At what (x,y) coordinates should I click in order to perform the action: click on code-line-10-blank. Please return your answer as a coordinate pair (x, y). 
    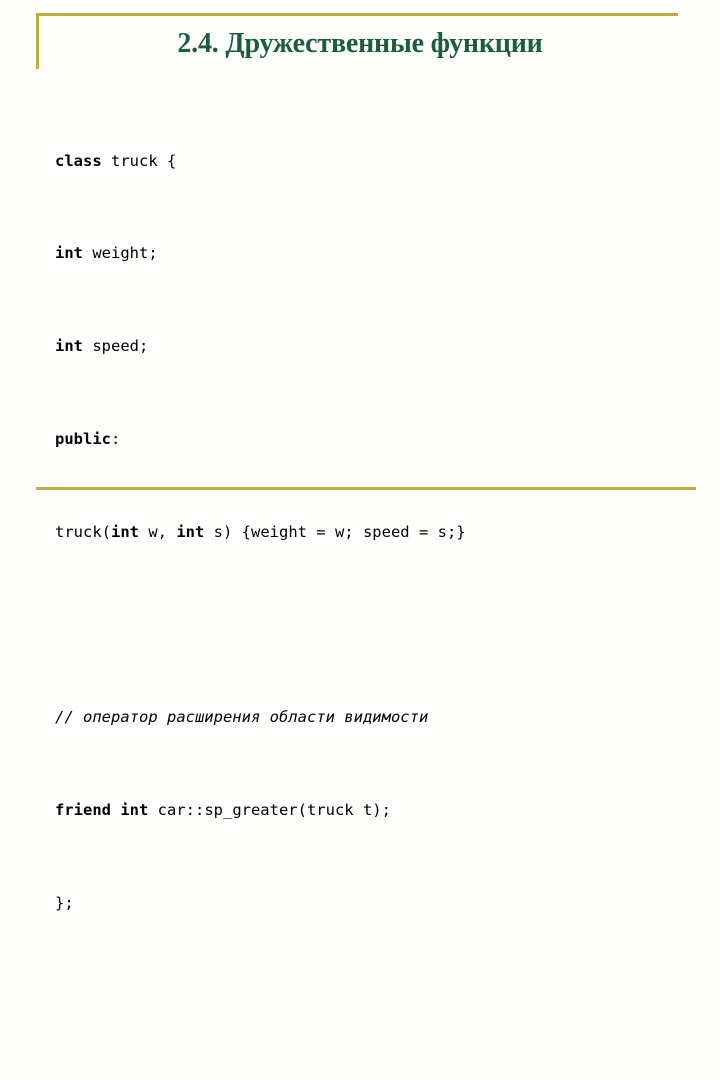
    Looking at the image, I should click on (375, 996).